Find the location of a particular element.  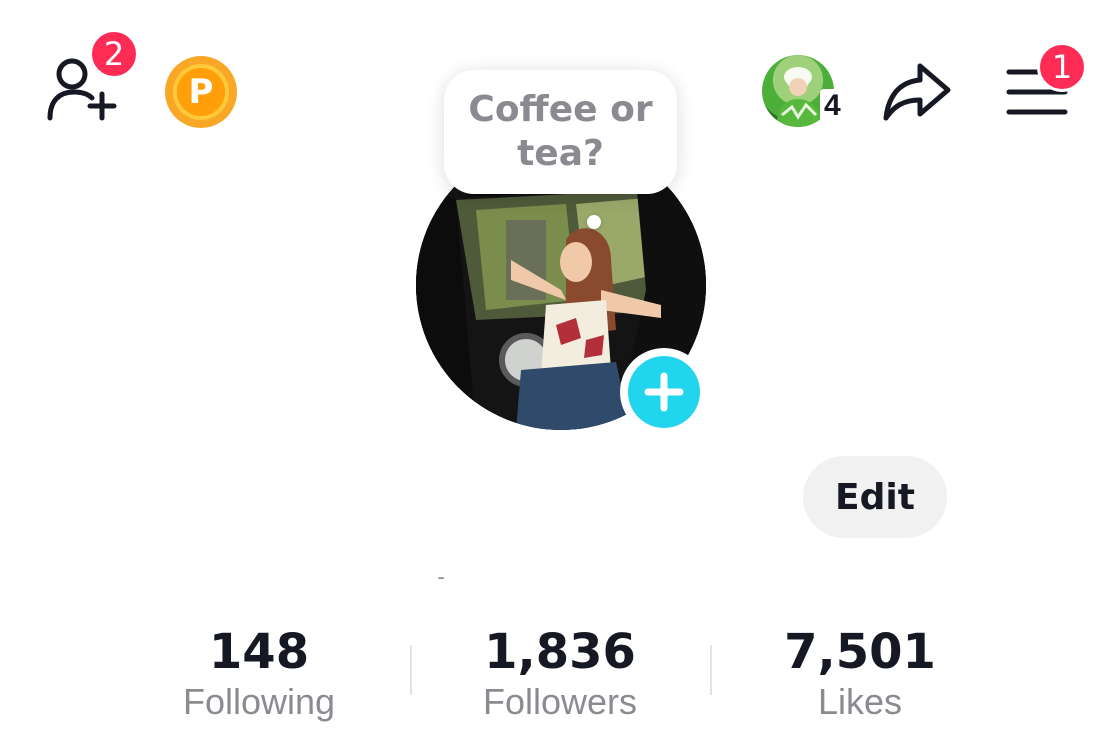

plus-icon is located at coordinates (664, 392).